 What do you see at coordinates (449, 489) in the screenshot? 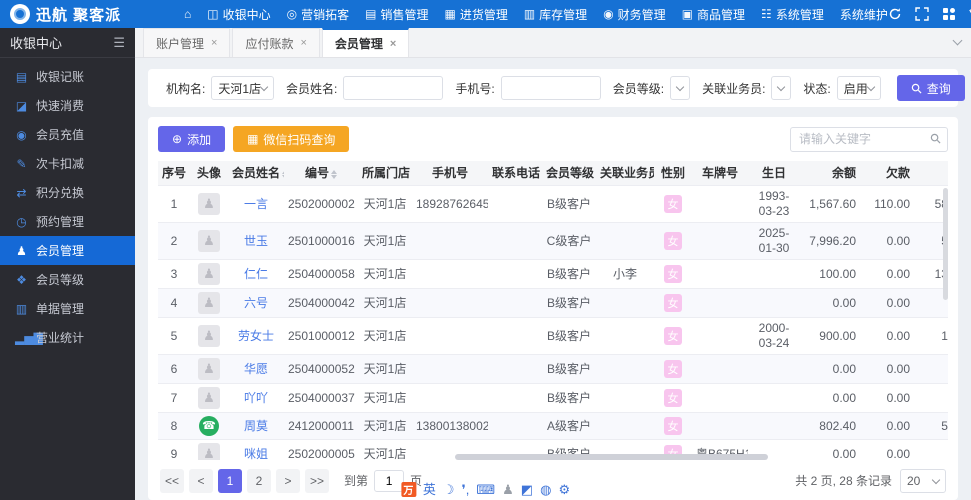
I see `moon-icon: ☽` at bounding box center [449, 489].